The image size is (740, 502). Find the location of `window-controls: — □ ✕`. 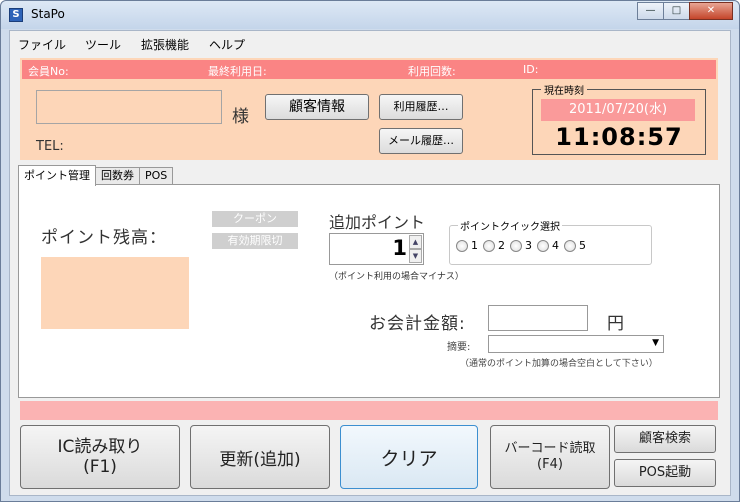

window-controls: — □ ✕ is located at coordinates (685, 11).